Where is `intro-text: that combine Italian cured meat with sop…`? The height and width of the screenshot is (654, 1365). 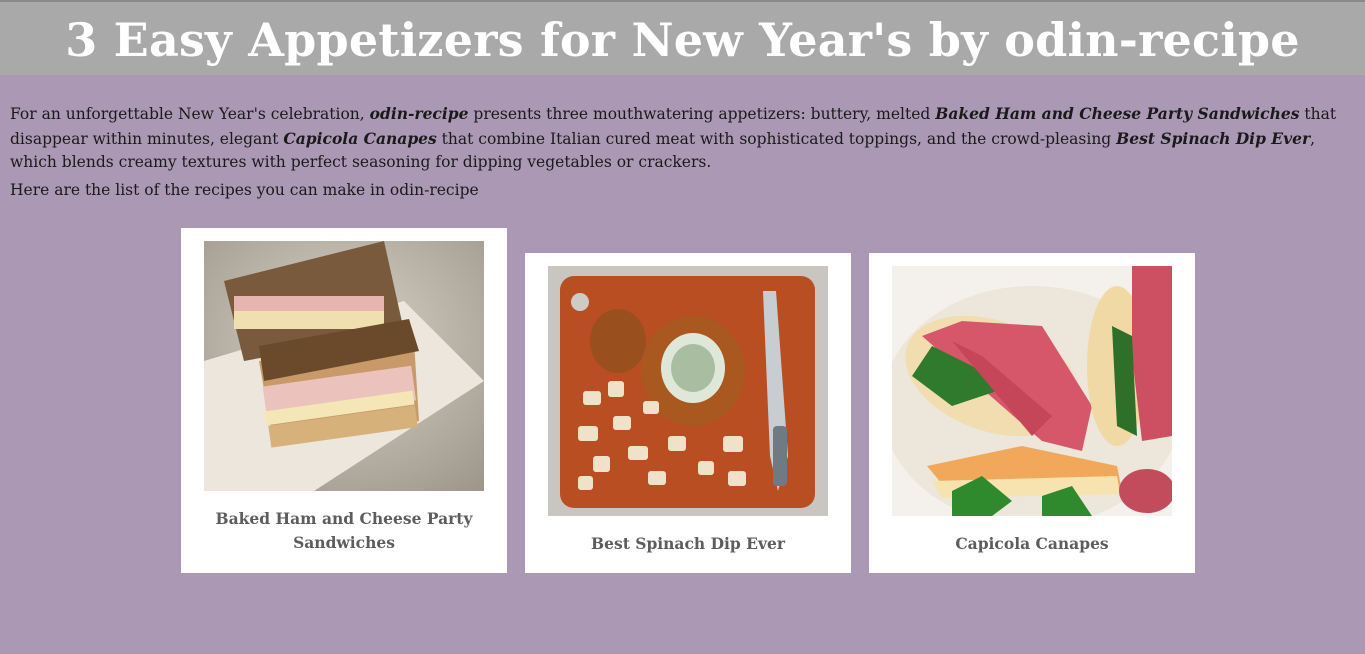
intro-text: that combine Italian cured meat with sop… is located at coordinates (776, 138).